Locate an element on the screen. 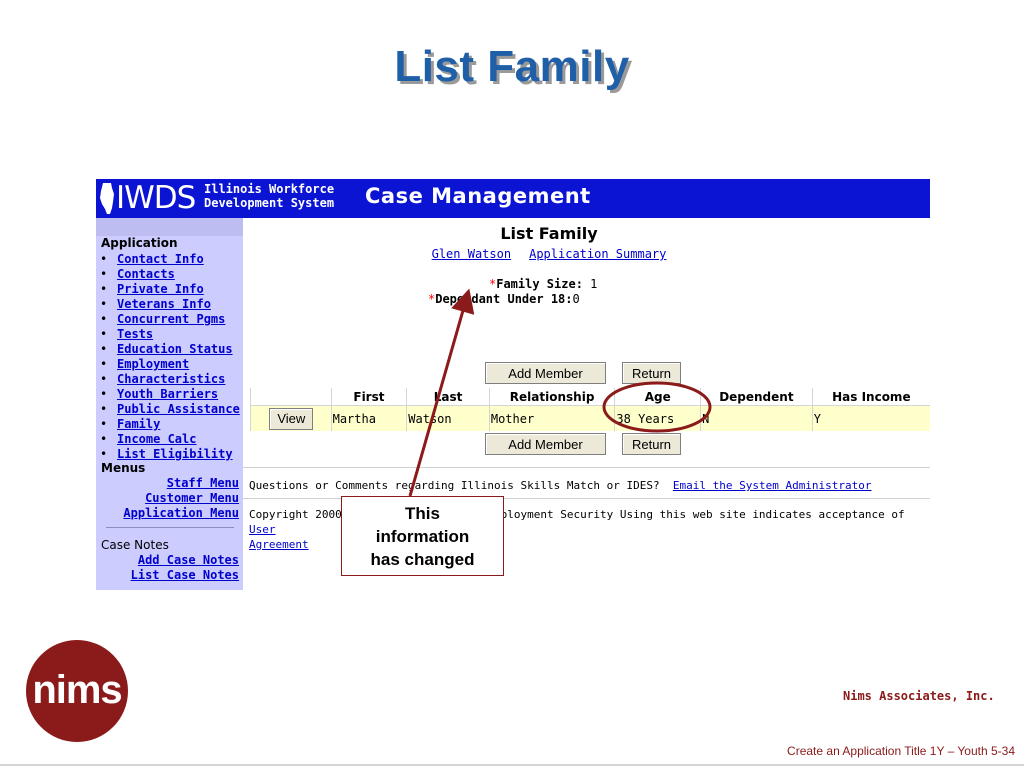 The image size is (1024, 768). menu-customer: Customer Menu is located at coordinates (167, 498).